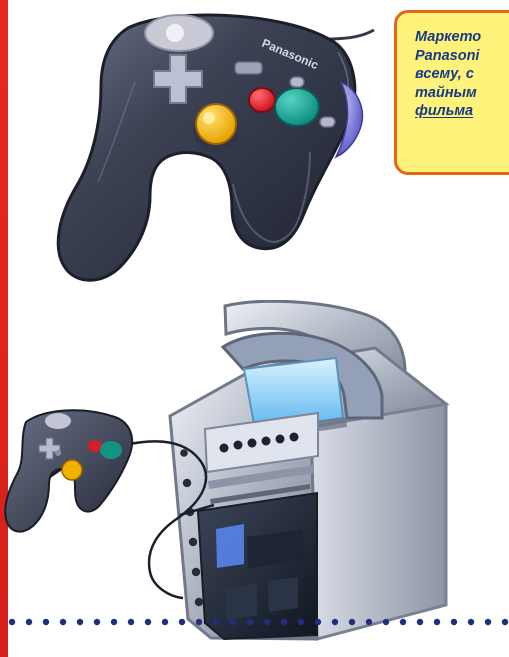  What do you see at coordinates (69, 471) in the screenshot?
I see `small-controller-icon` at bounding box center [69, 471].